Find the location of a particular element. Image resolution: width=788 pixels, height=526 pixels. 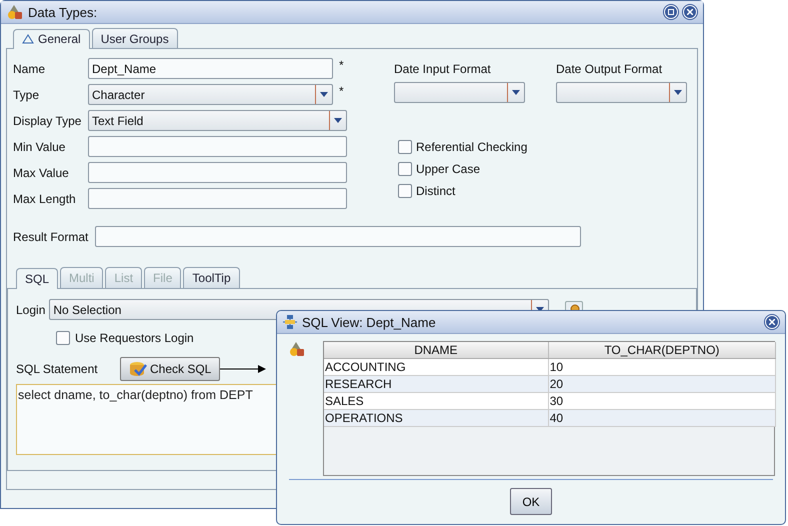

column-header: TO_CHAR(DEPTNO) is located at coordinates (662, 350).